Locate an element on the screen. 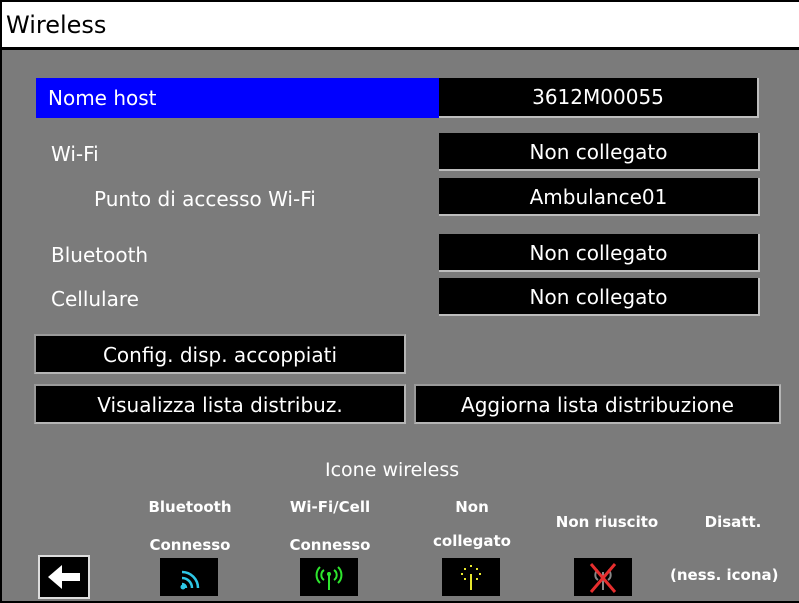 This screenshot has width=799, height=603. host-name-value: 3612M00055 is located at coordinates (599, 98).